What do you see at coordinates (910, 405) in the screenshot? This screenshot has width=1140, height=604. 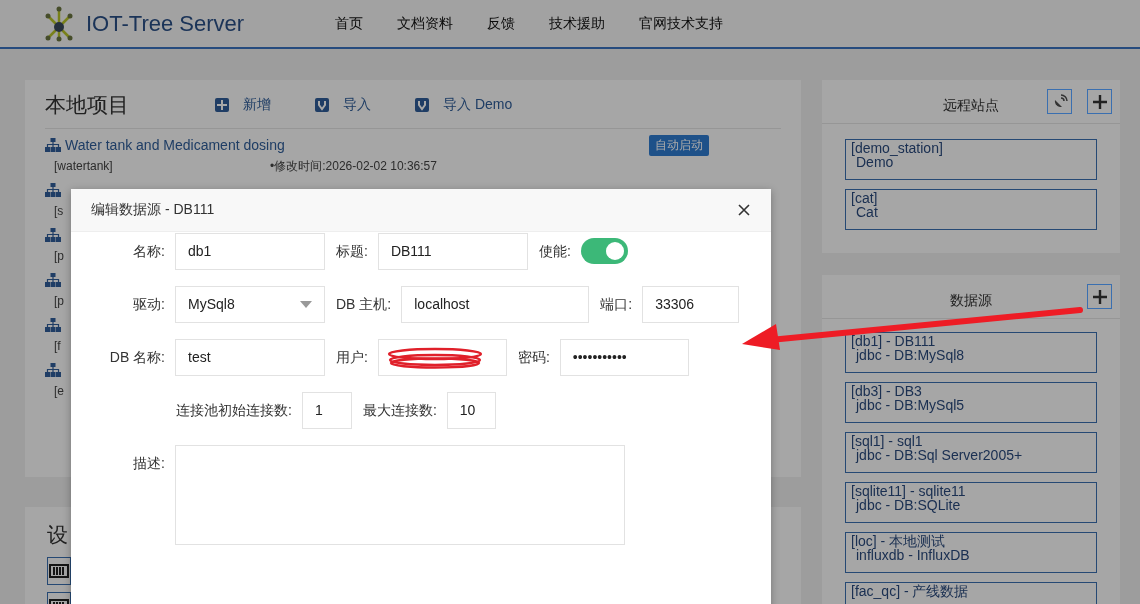 I see `data-source-driver: jdbc - DB:MySql5` at bounding box center [910, 405].